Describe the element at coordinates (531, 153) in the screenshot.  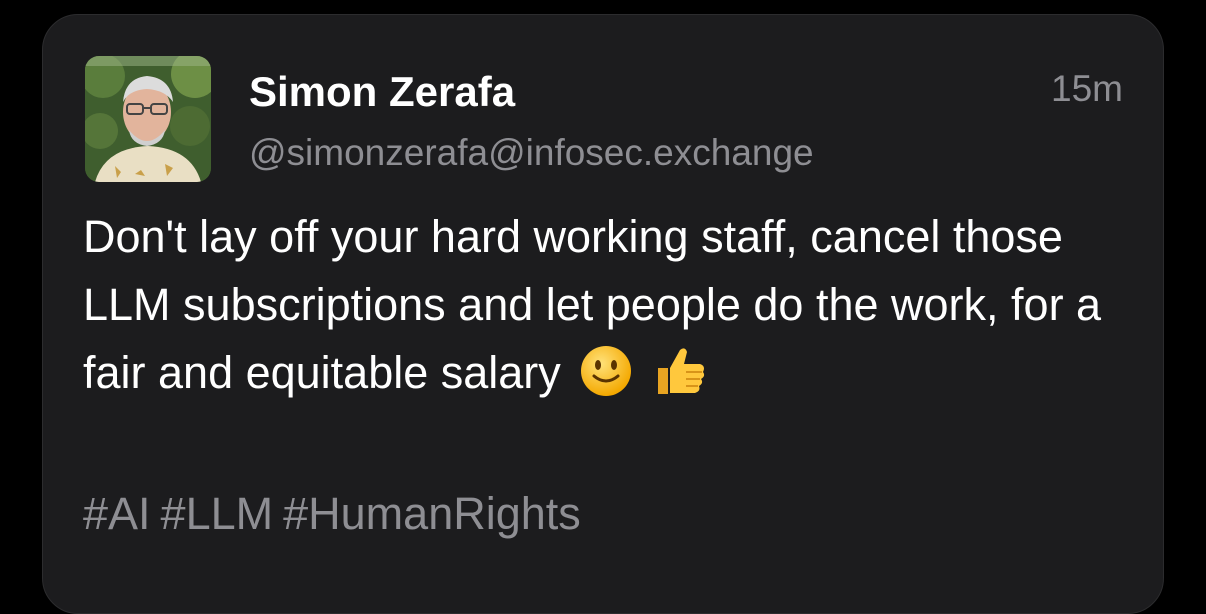
I see `author-handle: @simonzerafa@infosec.exchange` at that location.